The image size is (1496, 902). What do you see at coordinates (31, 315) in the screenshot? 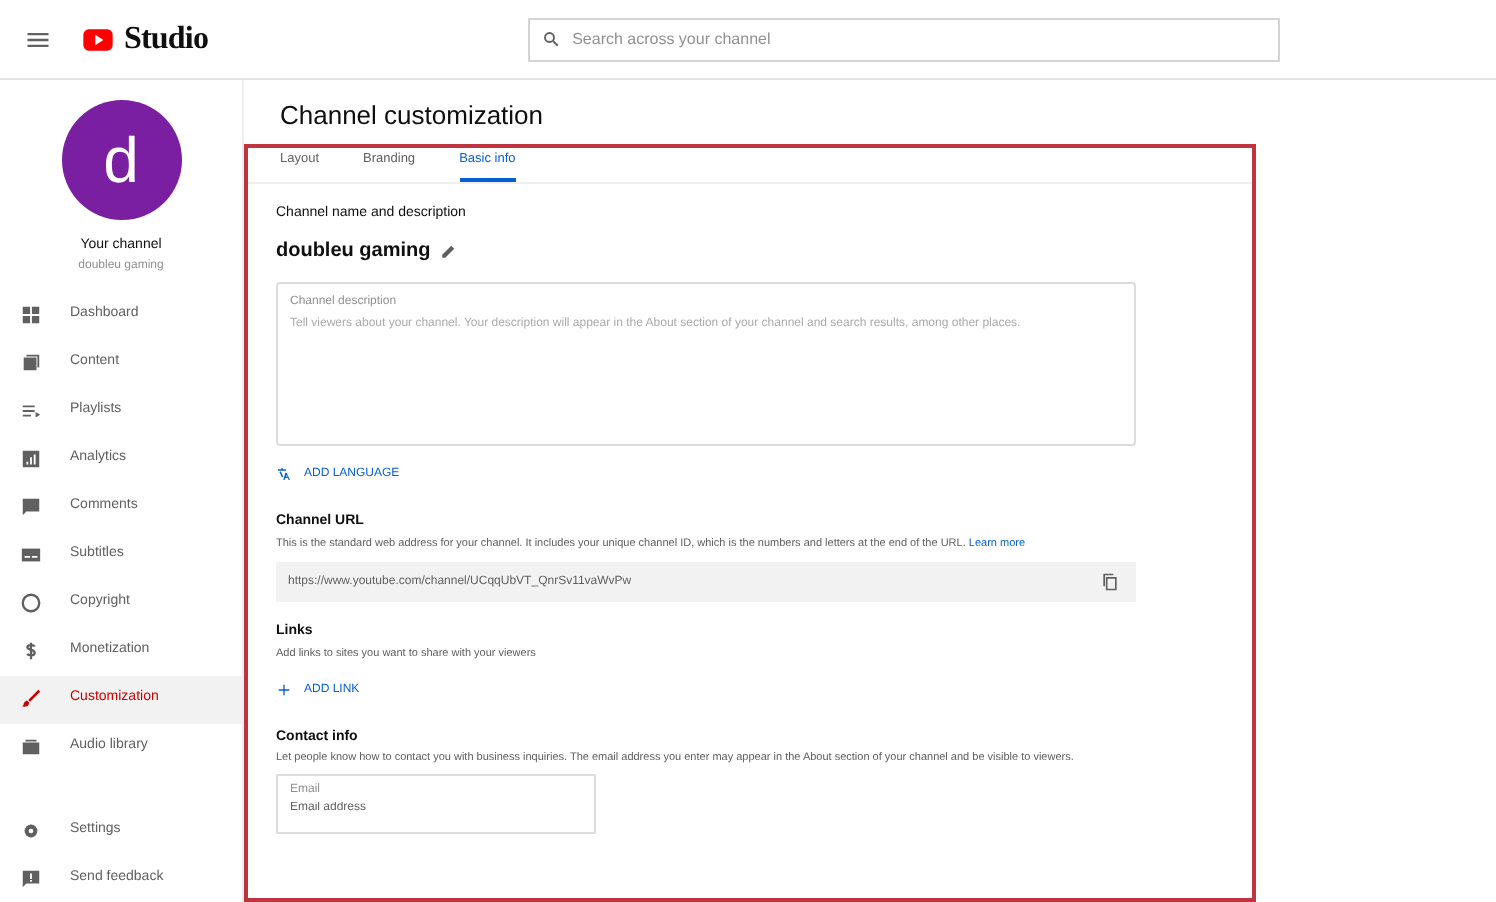
I see `grid-icon` at bounding box center [31, 315].